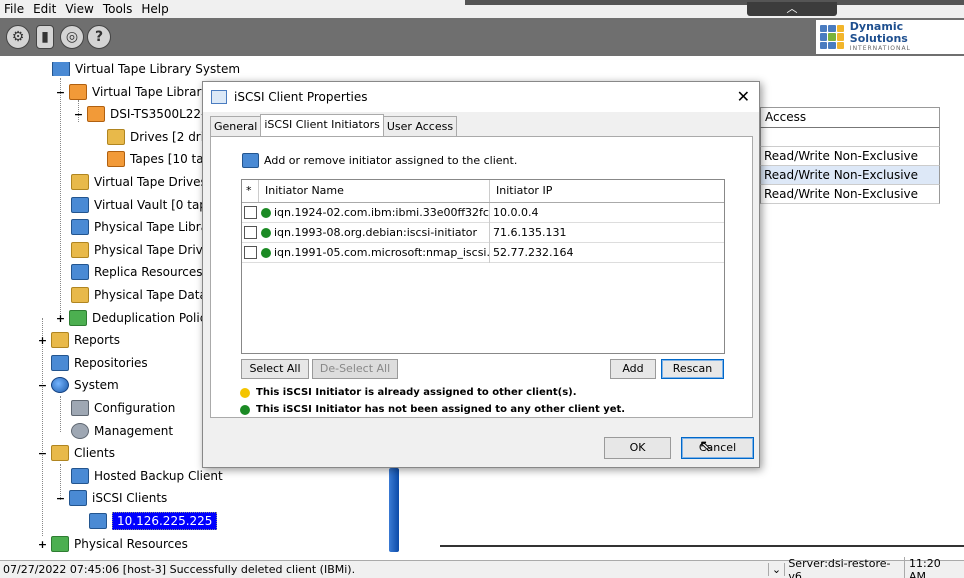  What do you see at coordinates (717, 448) in the screenshot?
I see `cancel-button: Cancel` at bounding box center [717, 448].